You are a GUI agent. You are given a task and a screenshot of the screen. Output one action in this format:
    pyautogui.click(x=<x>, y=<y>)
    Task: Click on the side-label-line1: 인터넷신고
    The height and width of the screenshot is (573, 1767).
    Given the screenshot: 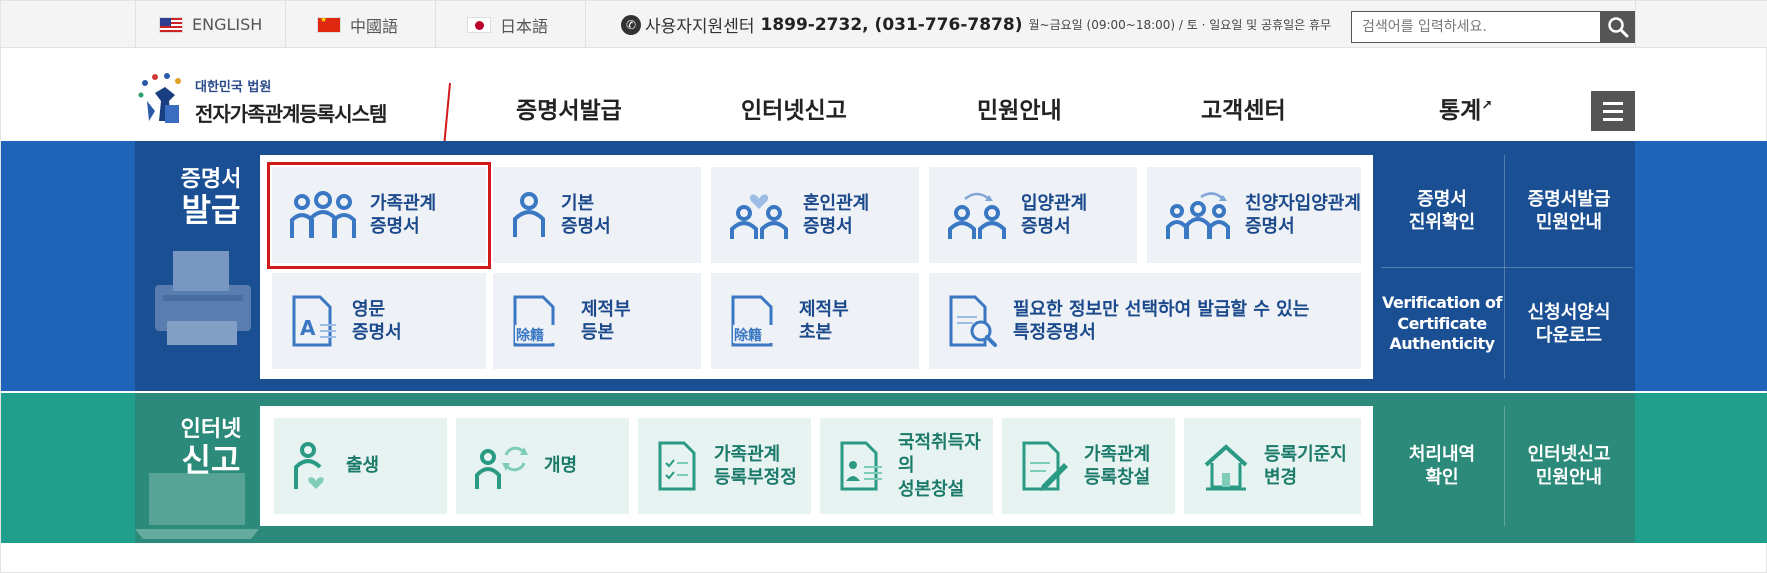 What is the action you would take?
    pyautogui.click(x=1569, y=454)
    